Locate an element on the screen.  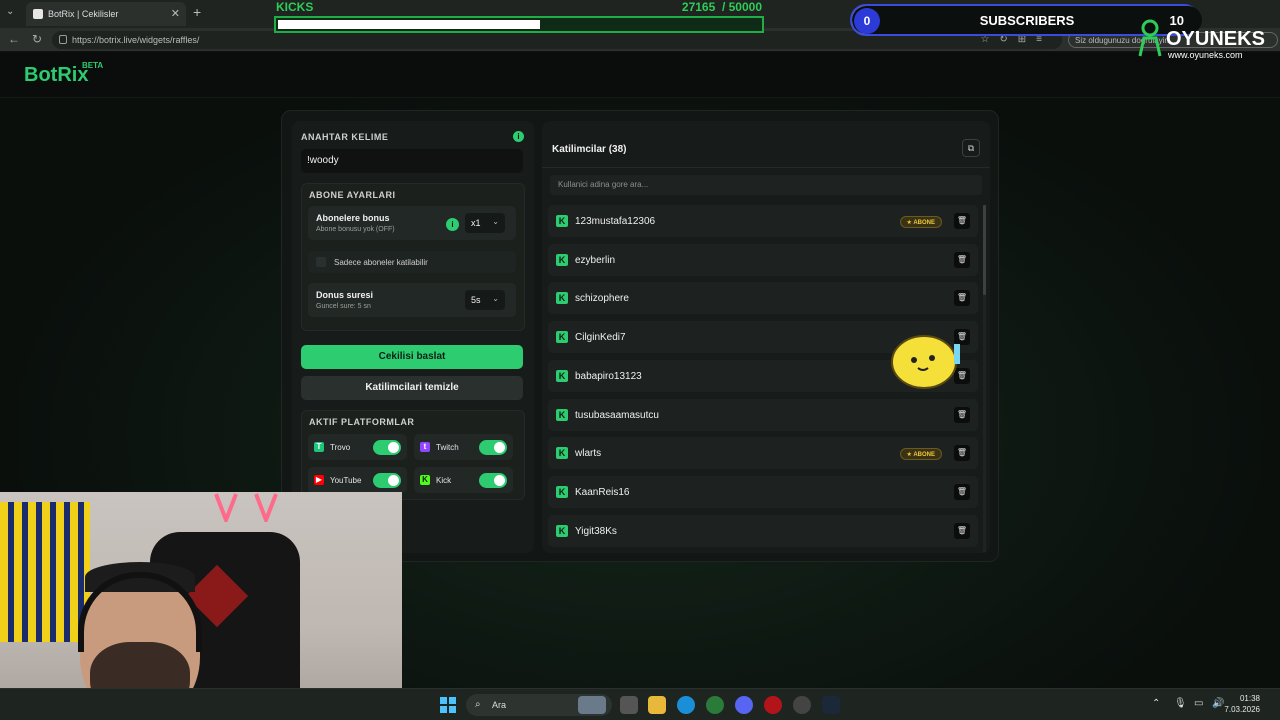
kicks-progress-fill is located at coordinates (409, 24).